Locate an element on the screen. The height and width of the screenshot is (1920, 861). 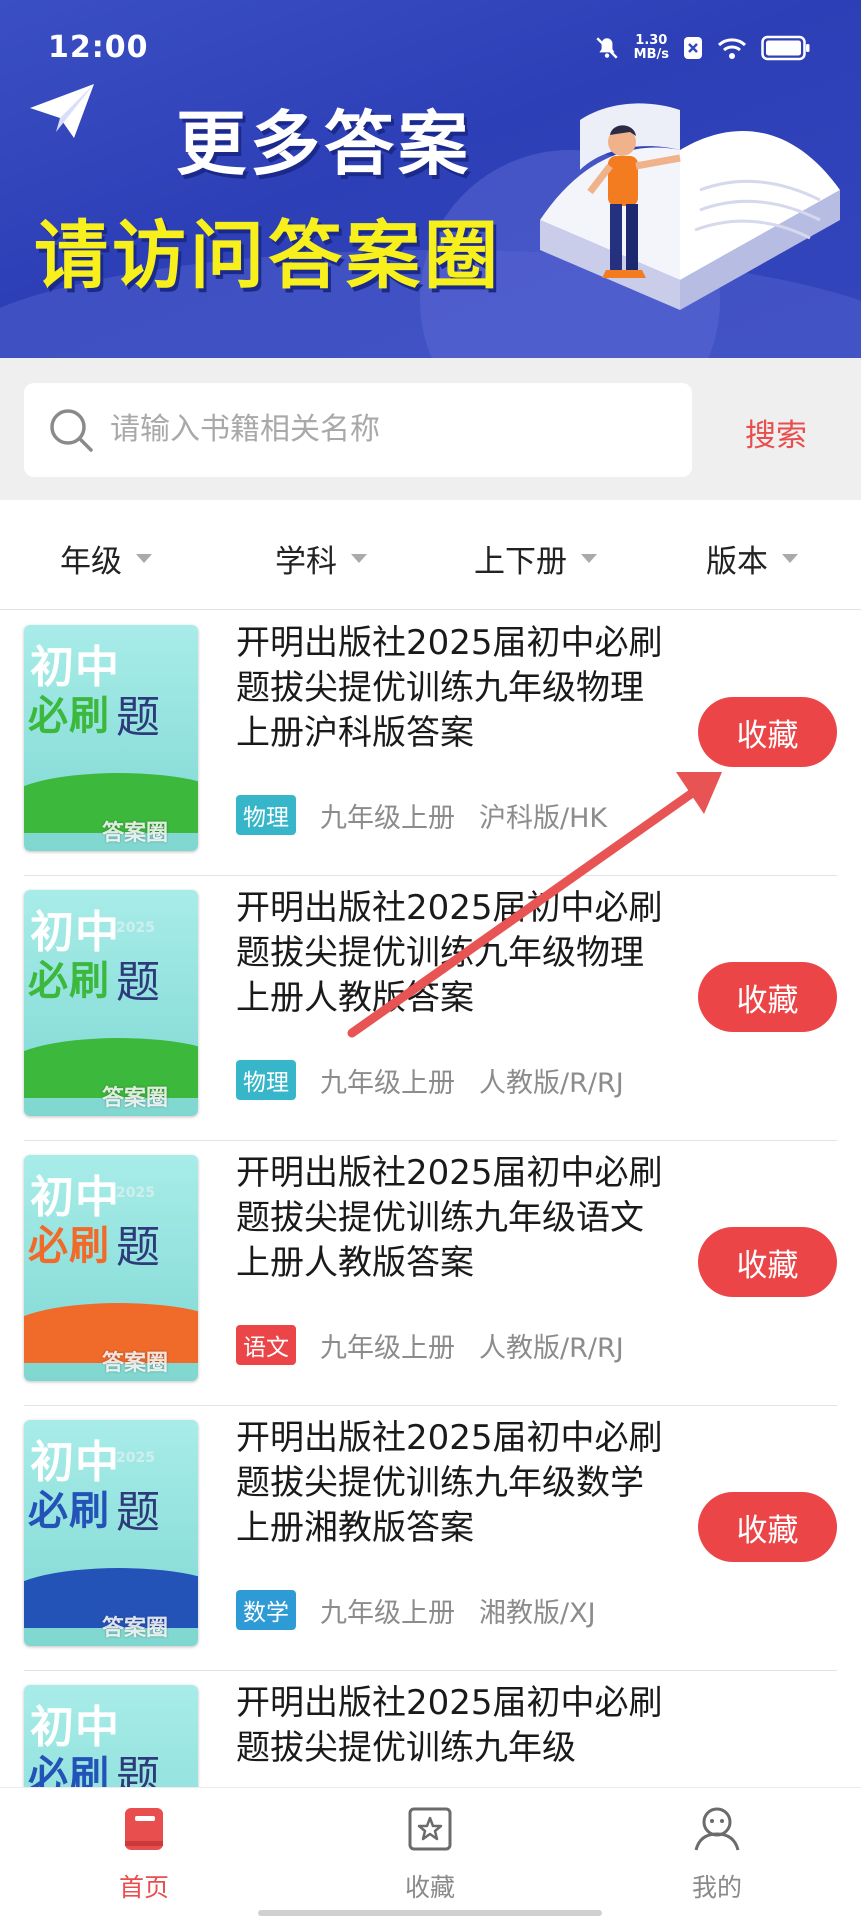
book-meta: 物理 九年级上册 人教版/R/RJ is located at coordinates (430, 1080).